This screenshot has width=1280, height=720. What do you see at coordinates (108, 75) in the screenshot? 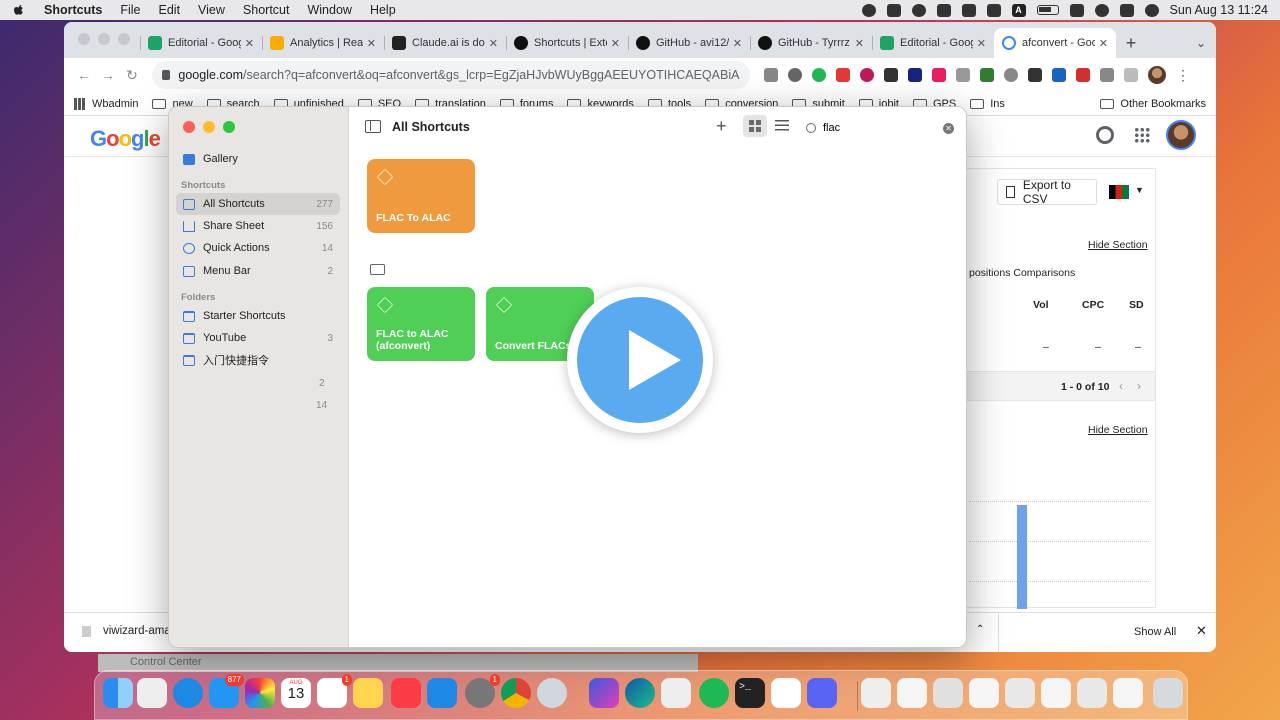
I see `forward-arrow-icon: →` at bounding box center [108, 75].